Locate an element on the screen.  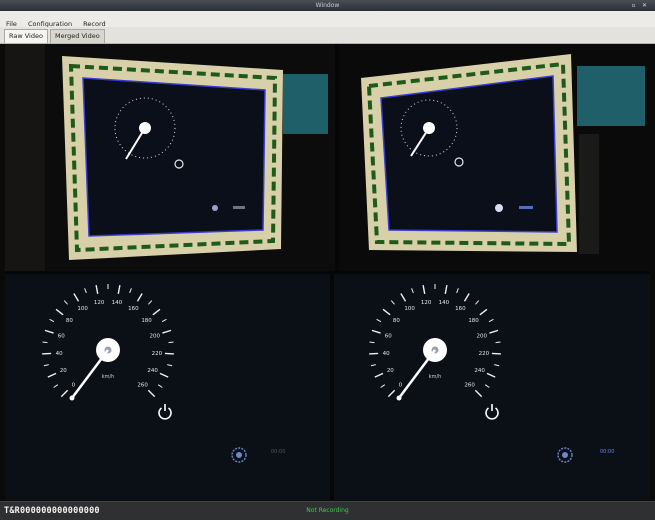
tab-merged-video: Merged Video is located at coordinates (77, 36).